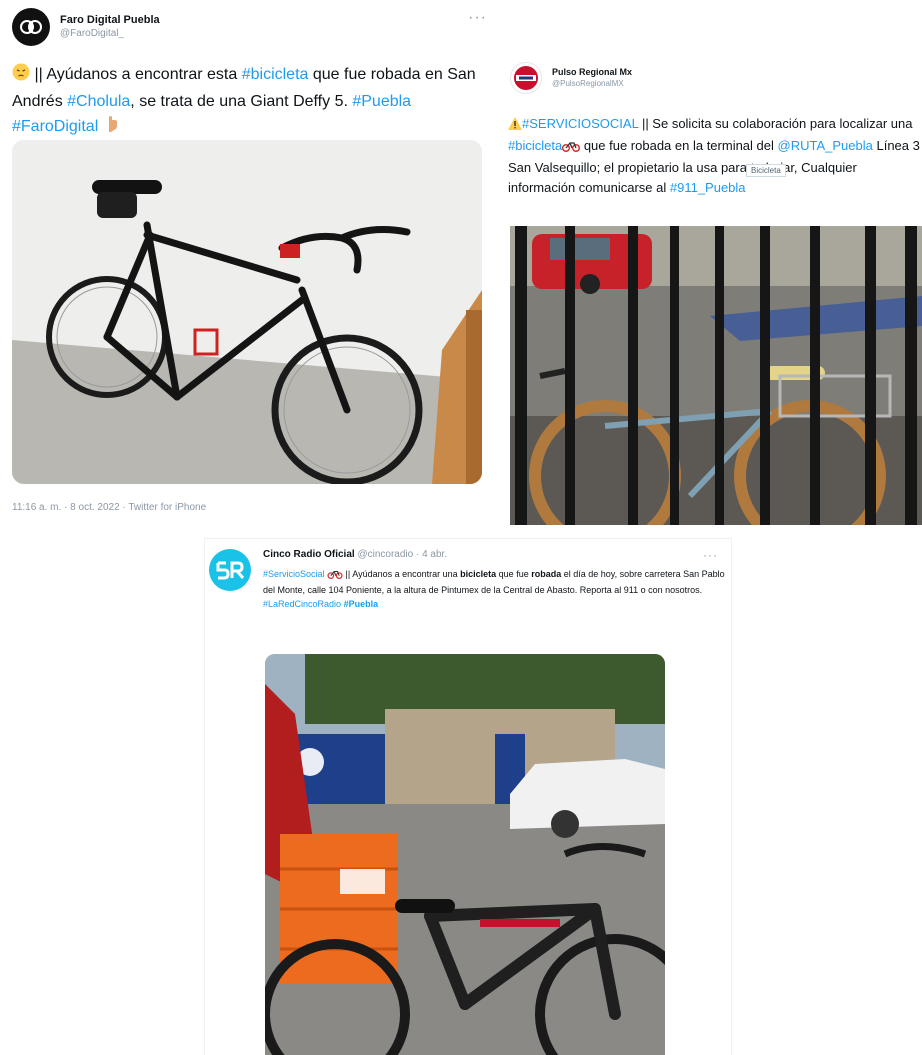 The width and height of the screenshot is (922, 1055). I want to click on faro-logo-icon, so click(31, 27).